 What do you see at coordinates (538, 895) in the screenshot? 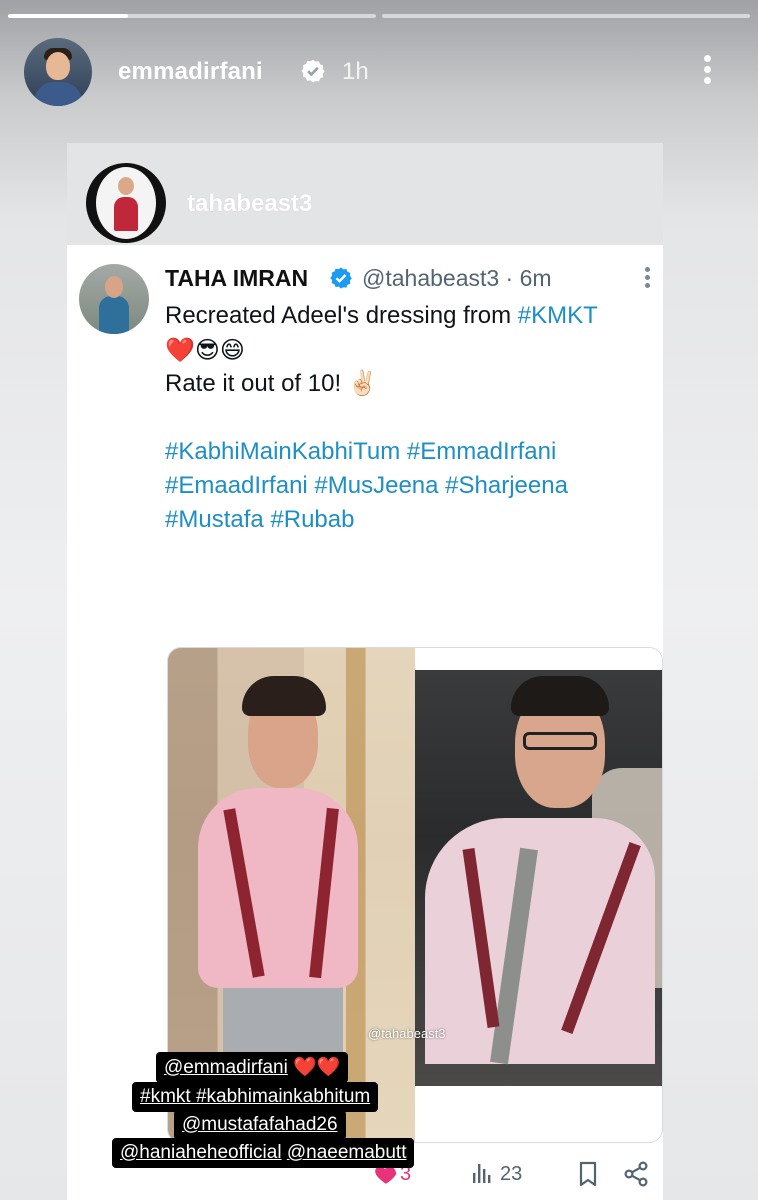
I see `photo-original` at bounding box center [538, 895].